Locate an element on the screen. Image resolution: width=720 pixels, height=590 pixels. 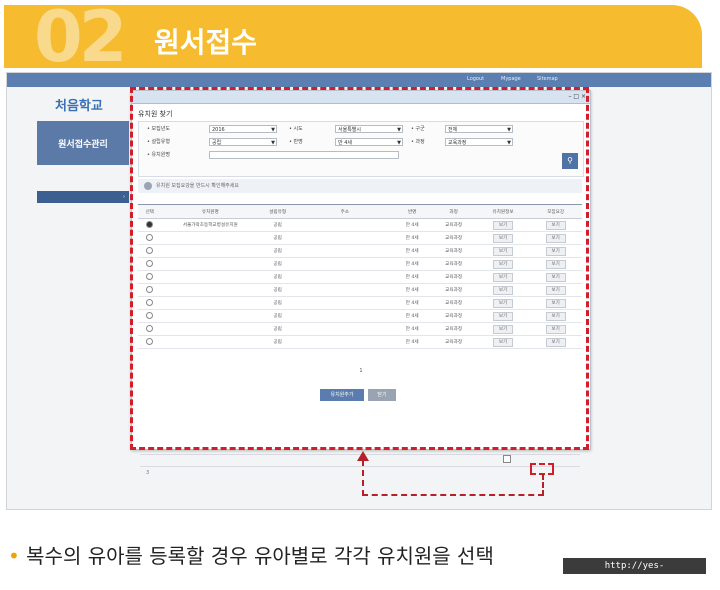
type-select: 공립 ▼ is located at coordinates (243, 142).